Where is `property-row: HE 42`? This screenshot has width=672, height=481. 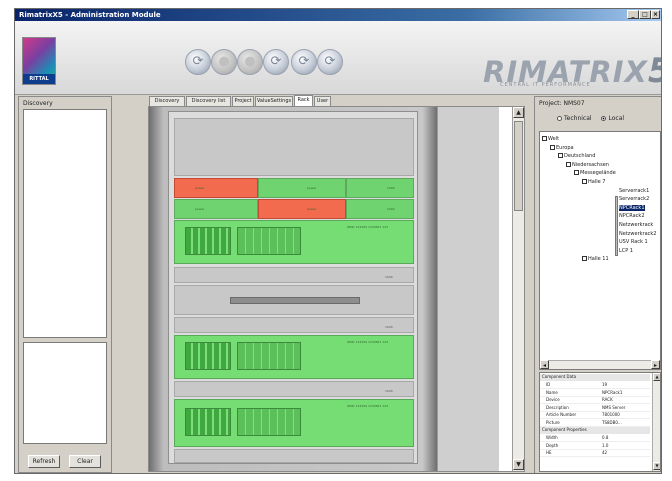
property-row: HE 42 is located at coordinates (595, 453).